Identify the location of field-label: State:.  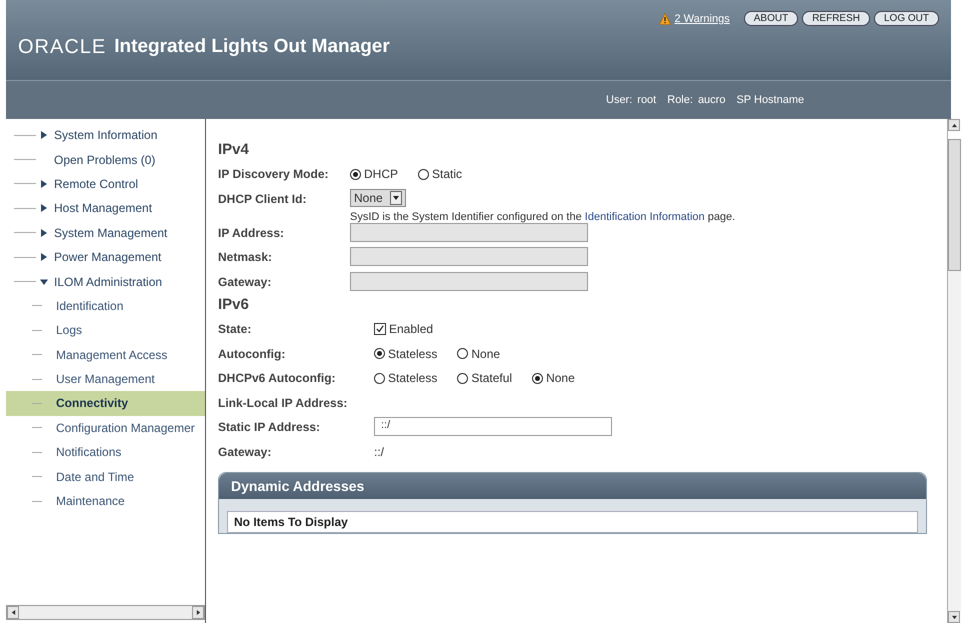
(235, 328).